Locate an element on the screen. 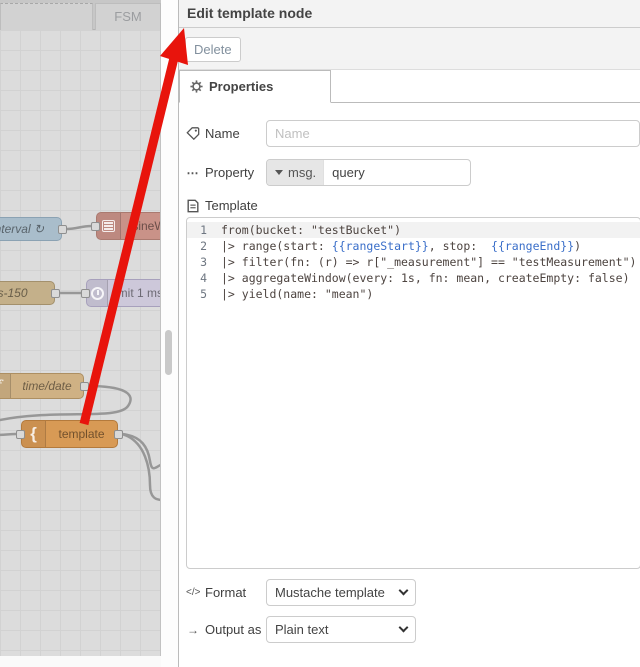 The image size is (640, 667). node-label: interval ↻ is located at coordinates (22, 229).